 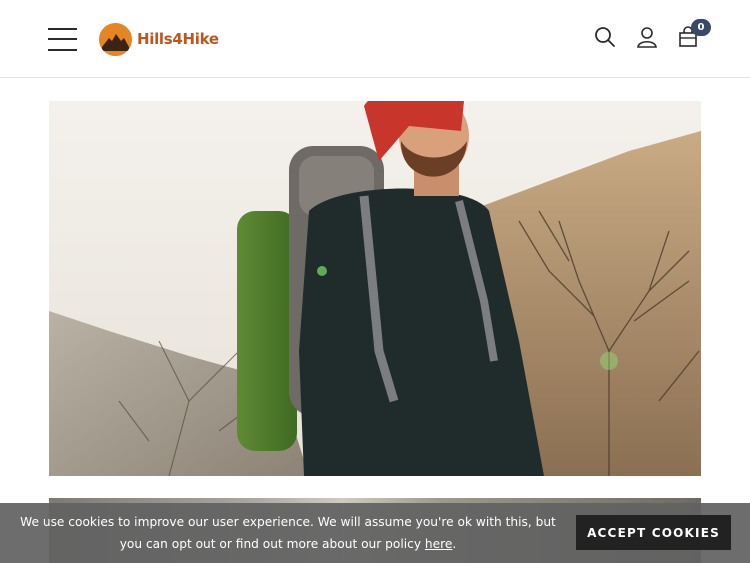 I want to click on site-header: Hills4Hike 0, so click(x=375, y=39).